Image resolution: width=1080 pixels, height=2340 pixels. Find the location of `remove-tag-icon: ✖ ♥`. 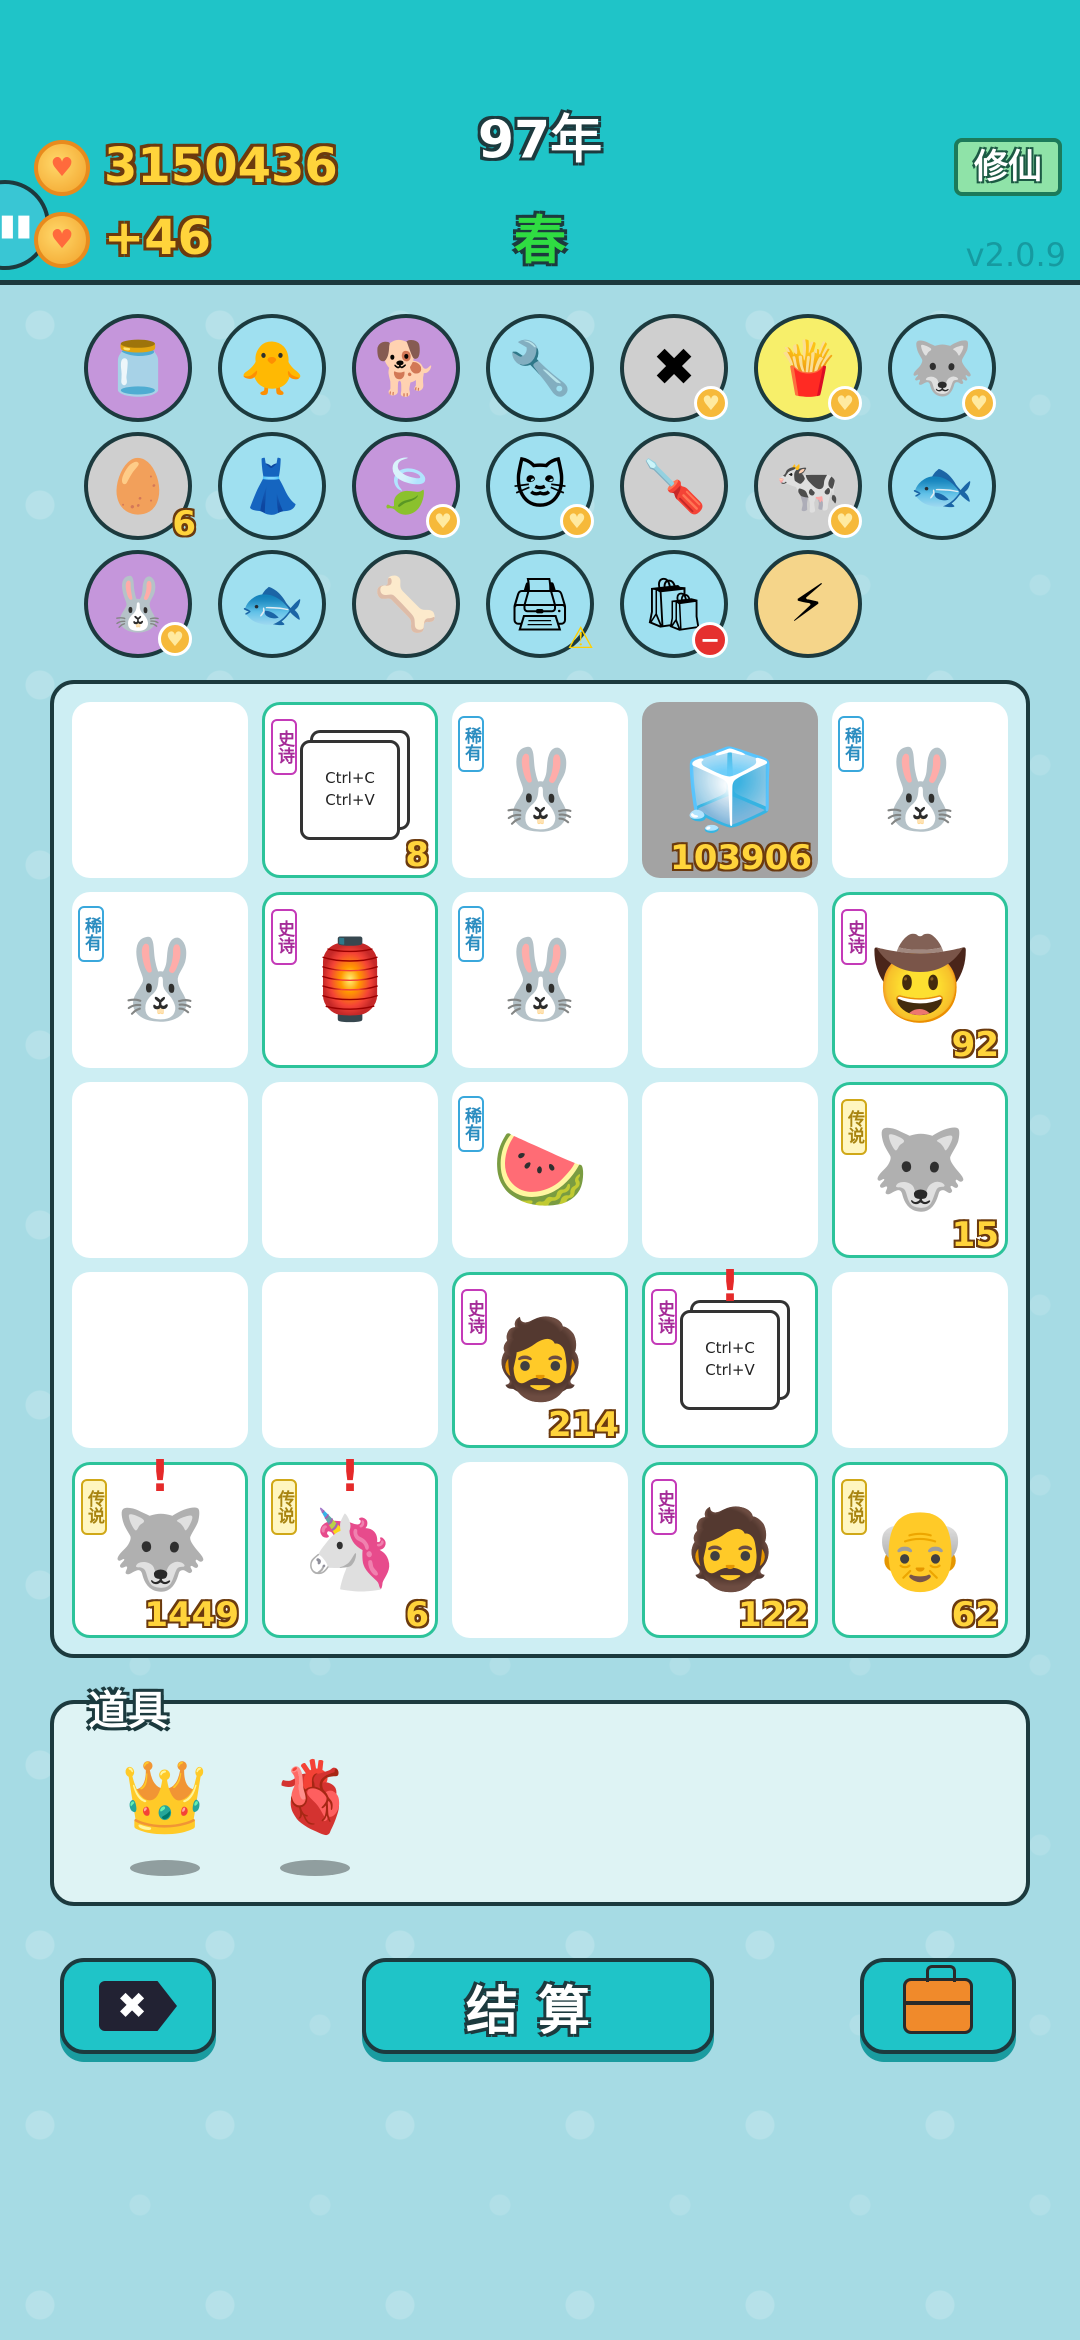

remove-tag-icon: ✖ ♥ is located at coordinates (674, 368).